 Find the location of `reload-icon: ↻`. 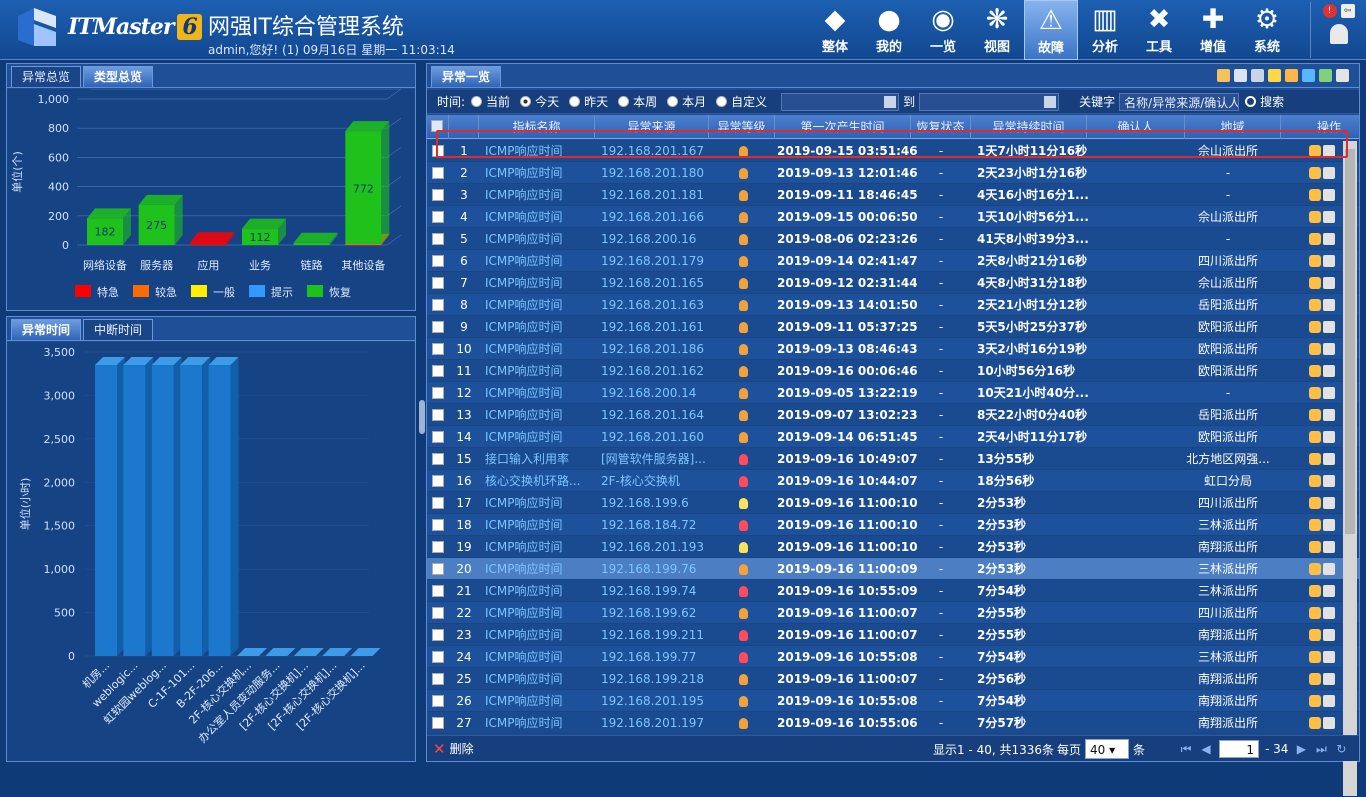

reload-icon: ↻ is located at coordinates (1341, 749).